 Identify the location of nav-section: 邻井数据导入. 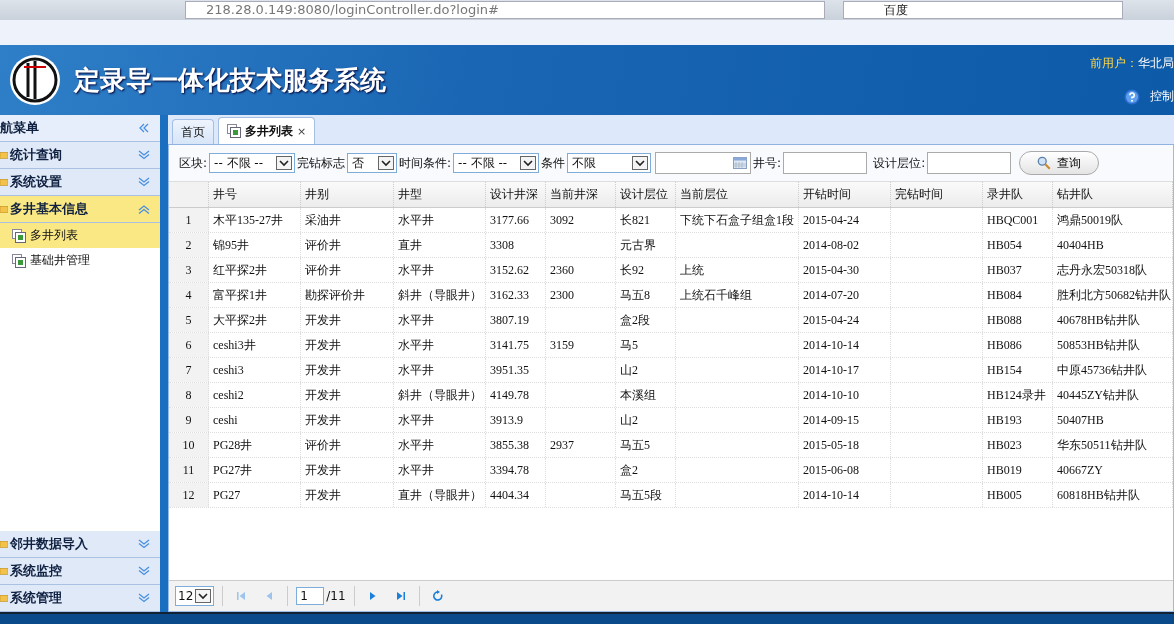
(80, 544).